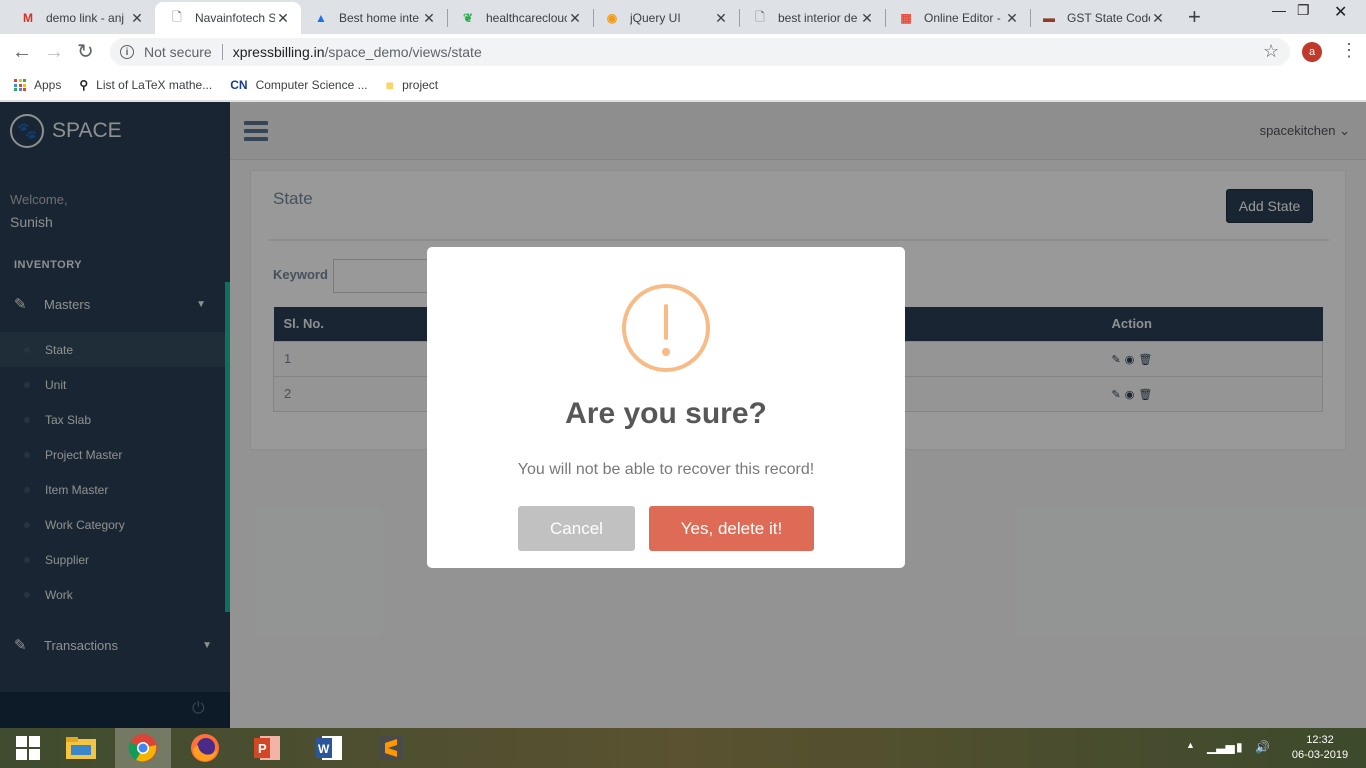 This screenshot has width=1366, height=768. I want to click on powerpoint-icon: P, so click(267, 748).